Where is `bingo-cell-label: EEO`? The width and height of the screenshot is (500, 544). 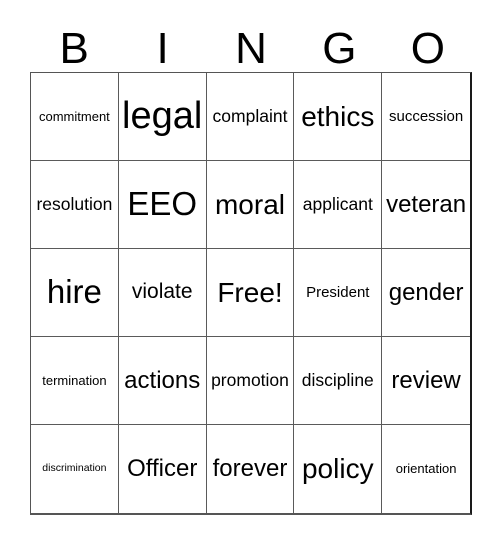 bingo-cell-label: EEO is located at coordinates (162, 204).